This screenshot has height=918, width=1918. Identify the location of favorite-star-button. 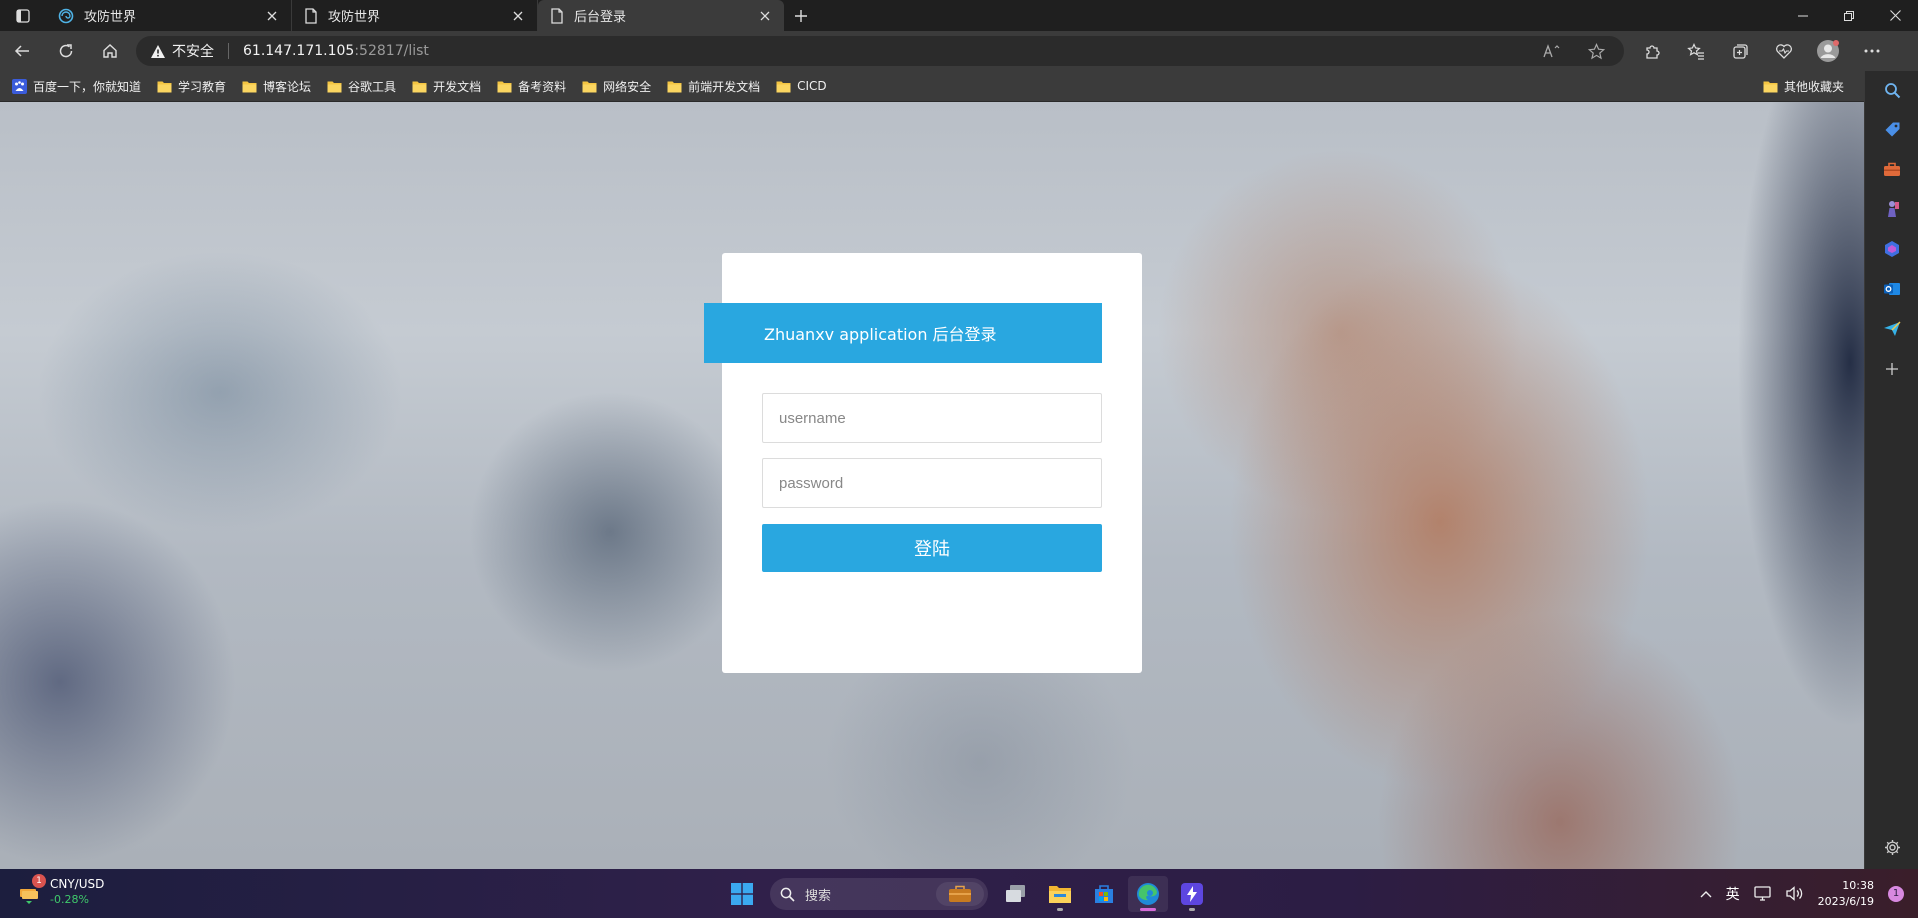
(1596, 51).